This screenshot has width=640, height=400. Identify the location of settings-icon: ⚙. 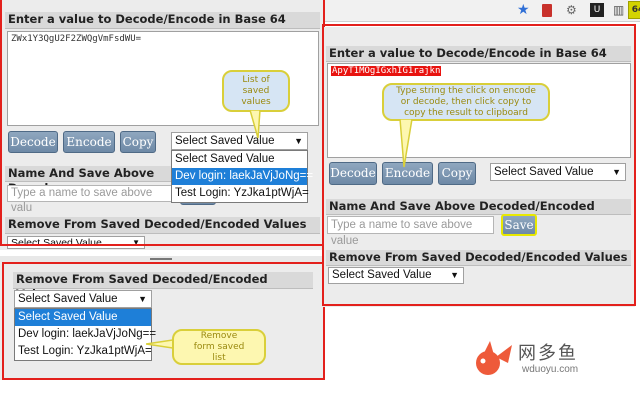
(571, 10).